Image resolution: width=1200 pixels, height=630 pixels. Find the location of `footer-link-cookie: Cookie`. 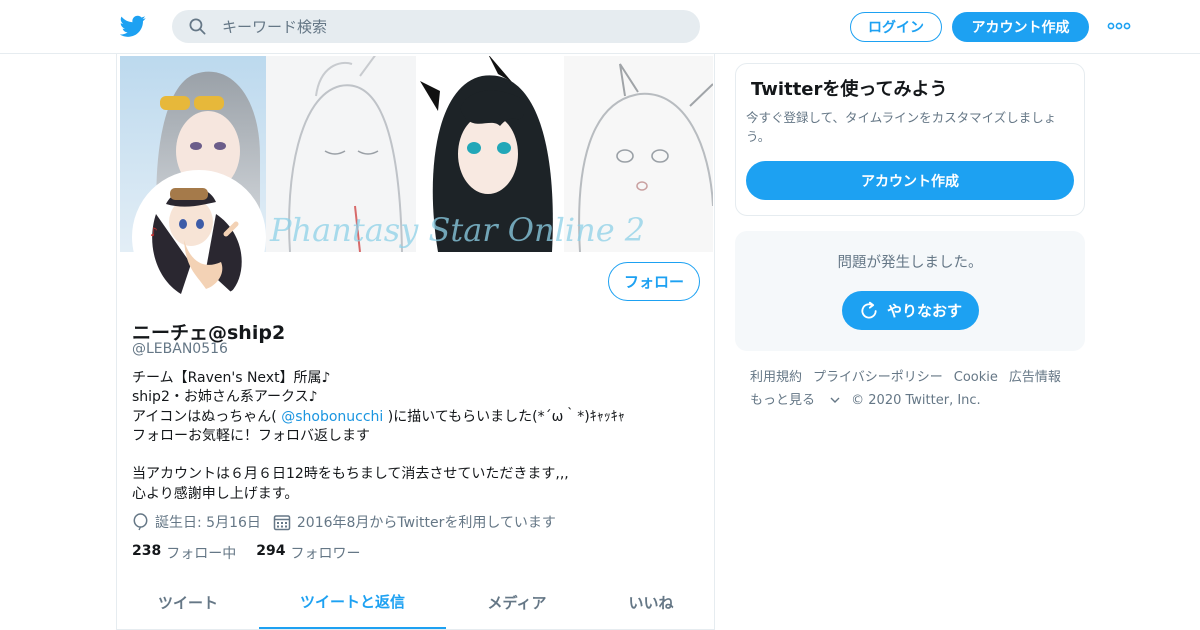

footer-link-cookie: Cookie is located at coordinates (976, 377).